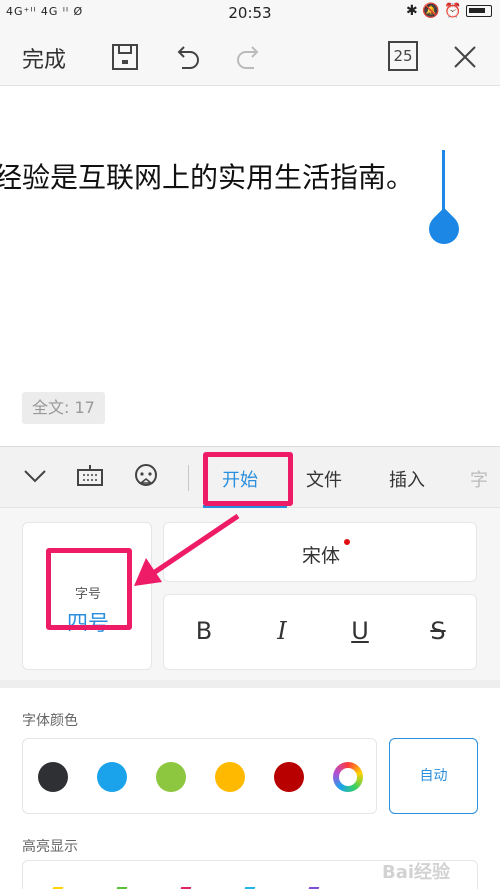 The width and height of the screenshot is (500, 889). What do you see at coordinates (199, 776) in the screenshot?
I see `color-swatch-card` at bounding box center [199, 776].